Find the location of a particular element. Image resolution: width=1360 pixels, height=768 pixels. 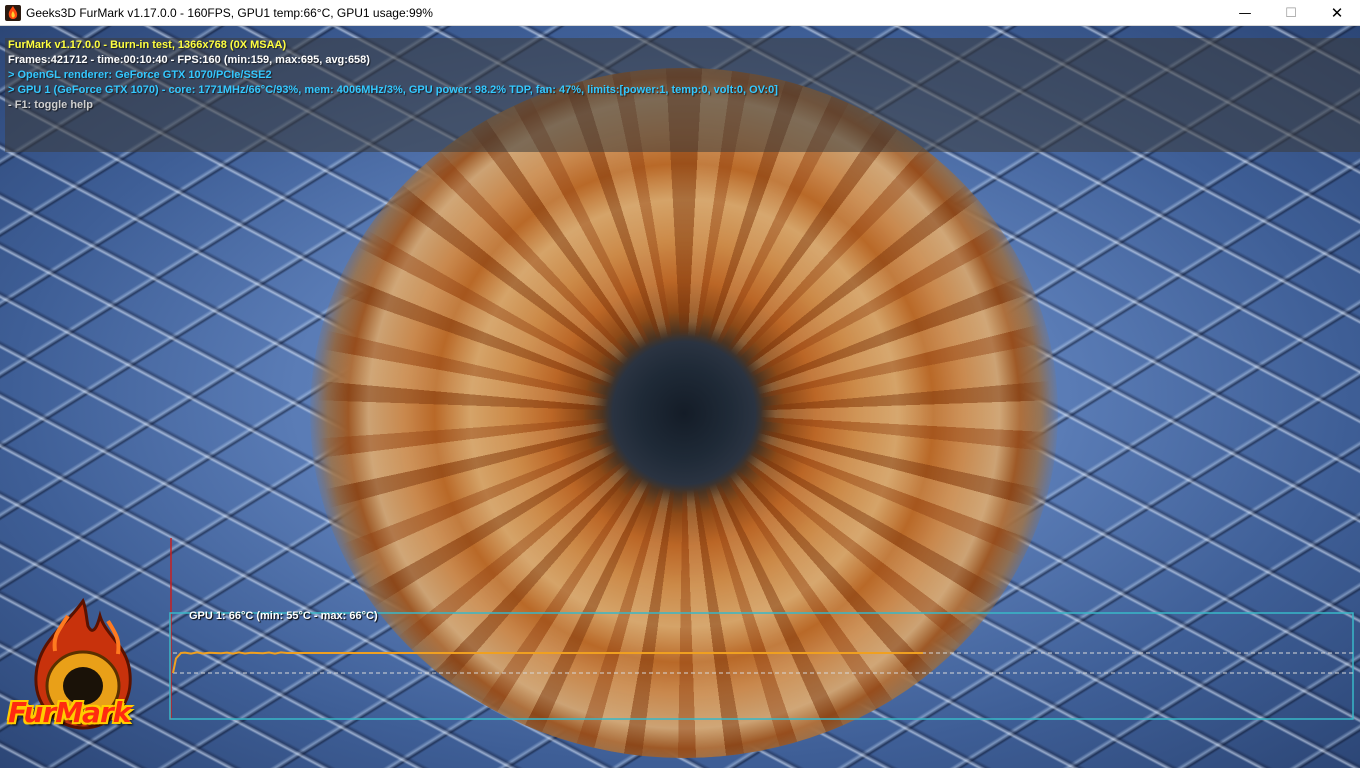

close-button: ✕ is located at coordinates (1337, 13).